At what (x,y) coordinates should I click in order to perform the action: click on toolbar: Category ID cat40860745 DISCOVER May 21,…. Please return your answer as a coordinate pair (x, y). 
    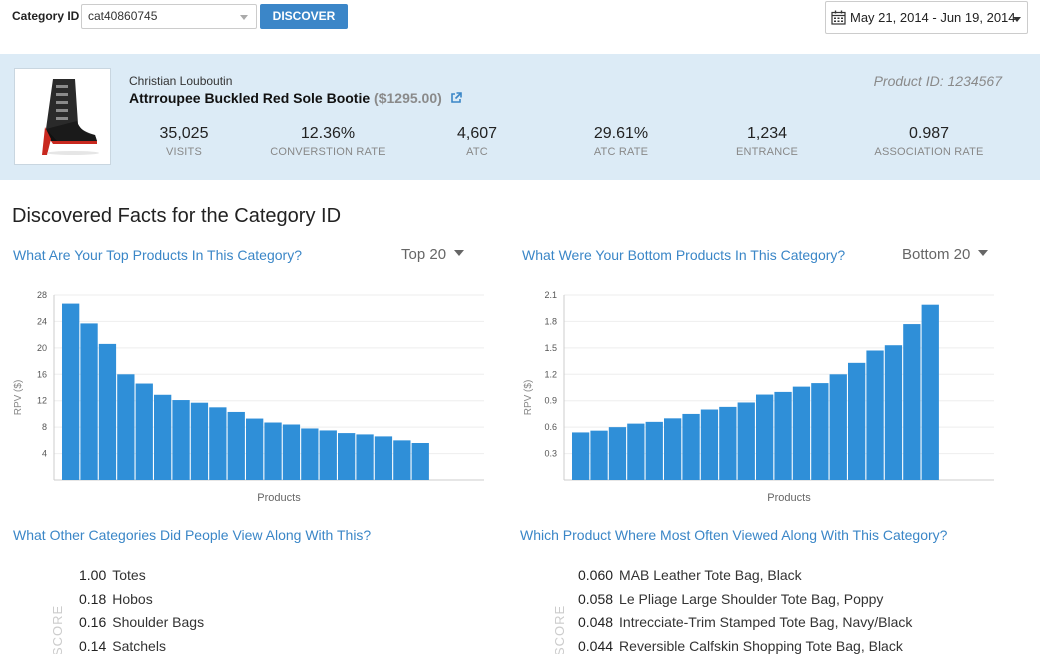
    Looking at the image, I should click on (520, 27).